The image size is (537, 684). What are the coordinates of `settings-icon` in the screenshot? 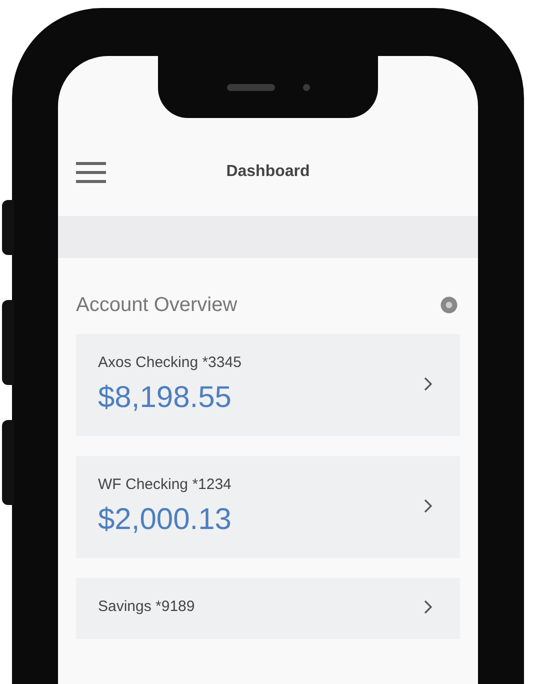 It's located at (449, 305).